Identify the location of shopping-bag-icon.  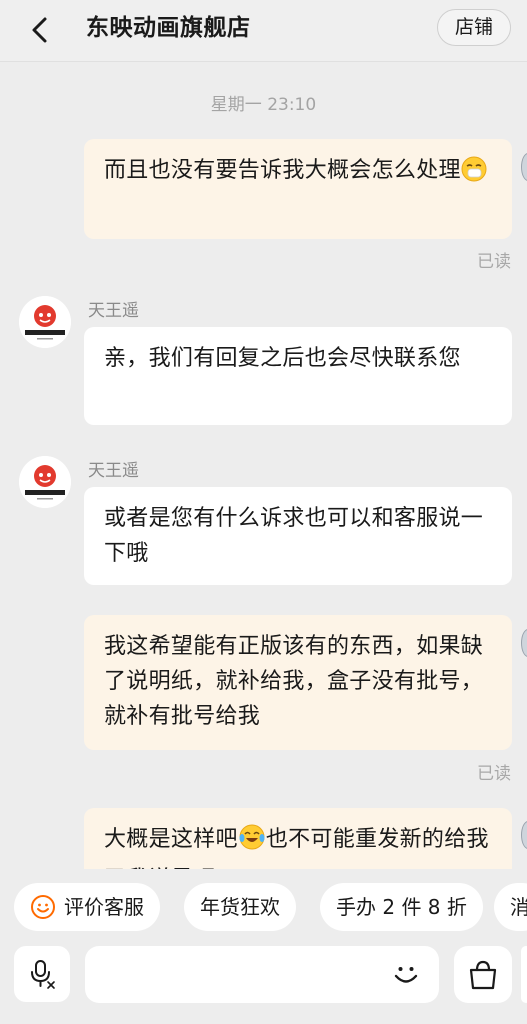
(483, 974).